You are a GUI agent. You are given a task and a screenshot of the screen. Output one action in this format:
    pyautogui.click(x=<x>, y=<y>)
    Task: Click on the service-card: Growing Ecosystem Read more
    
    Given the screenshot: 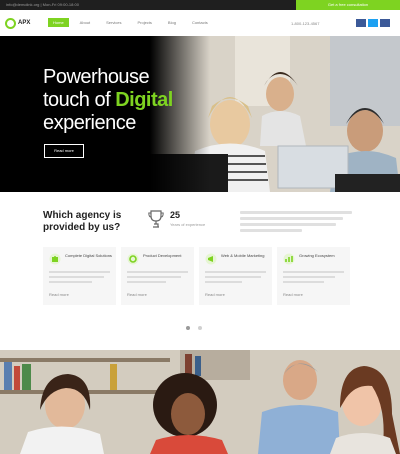 What is the action you would take?
    pyautogui.click(x=313, y=276)
    